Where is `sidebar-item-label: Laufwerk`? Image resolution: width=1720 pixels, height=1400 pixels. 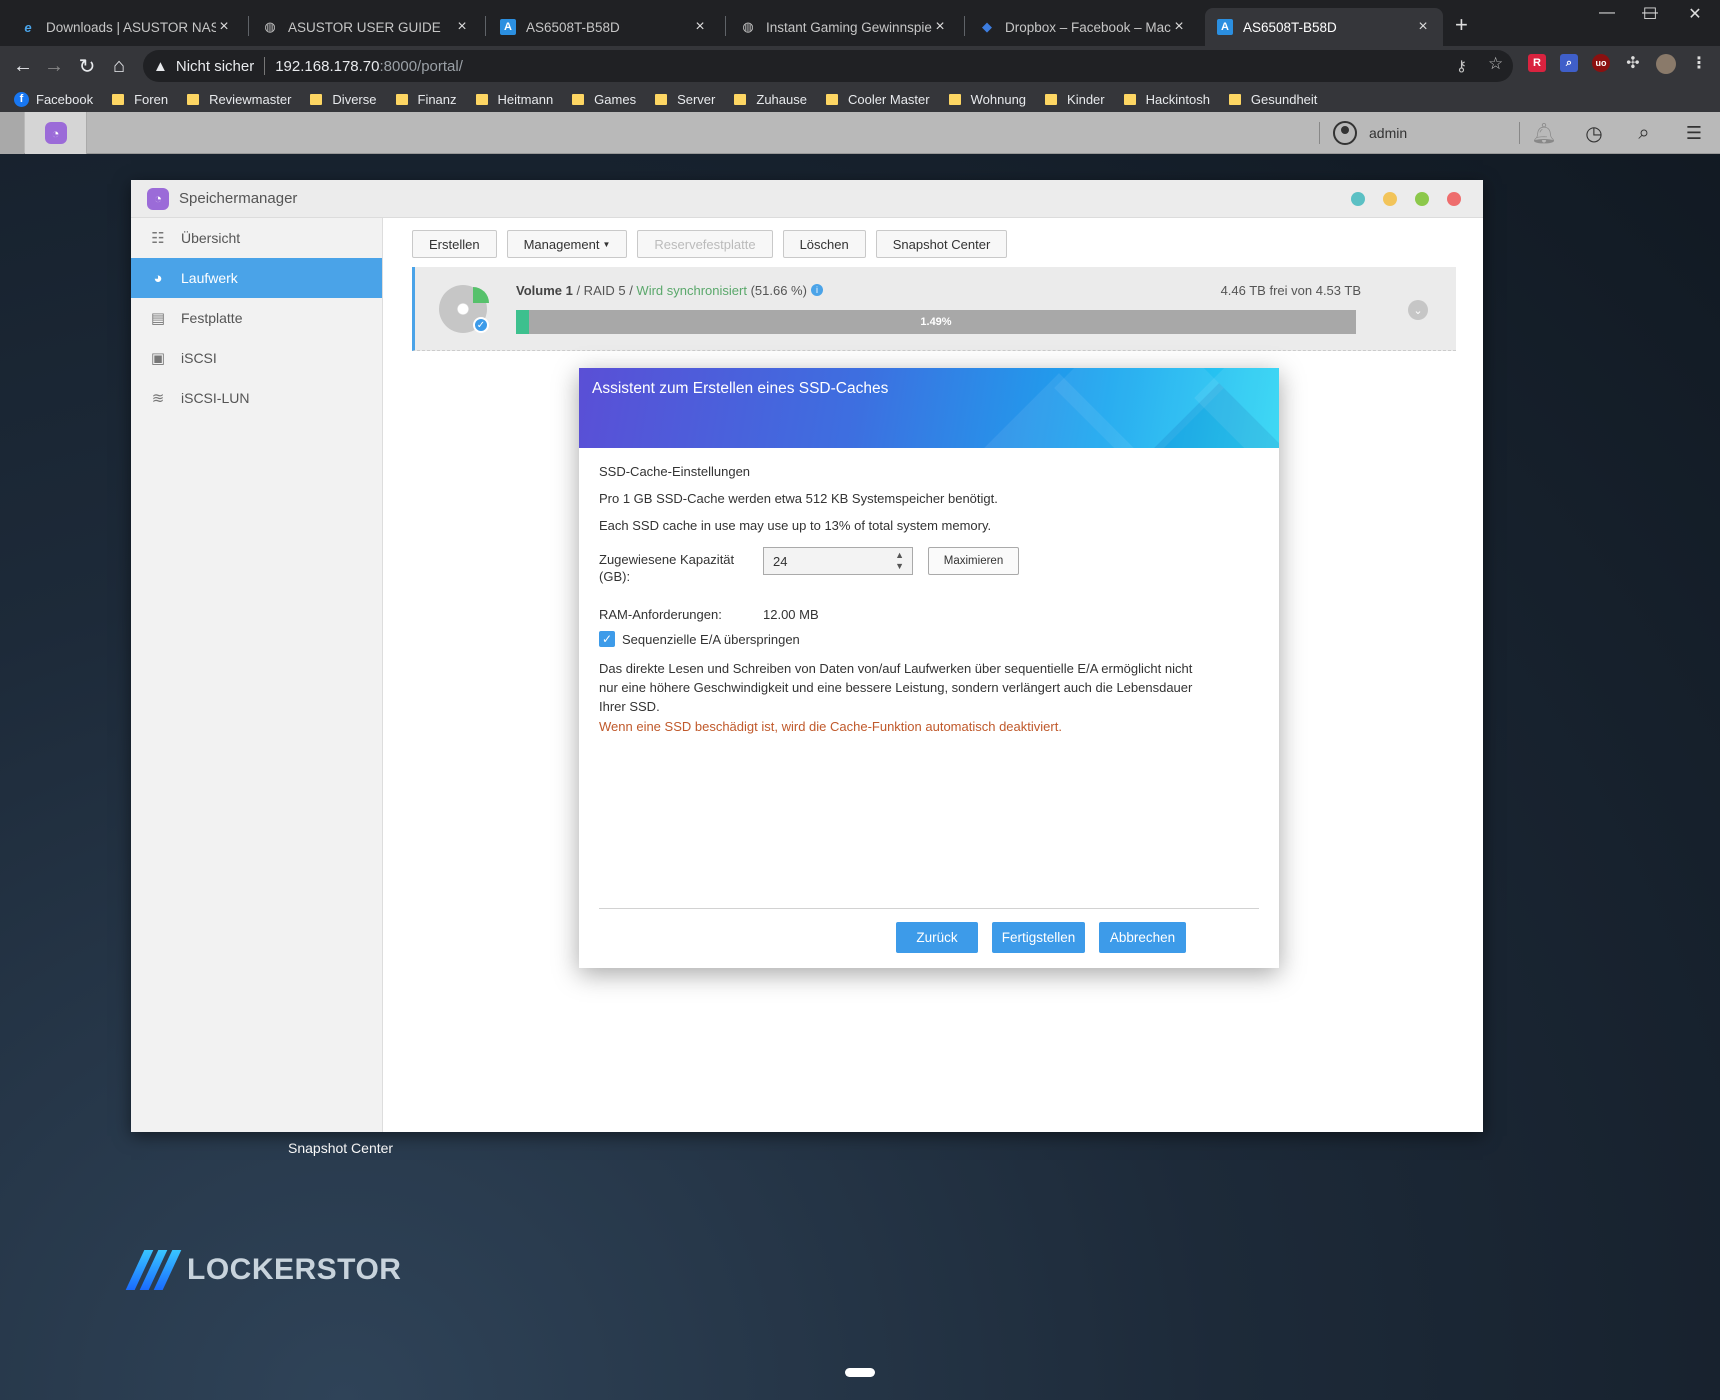 sidebar-item-label: Laufwerk is located at coordinates (209, 278).